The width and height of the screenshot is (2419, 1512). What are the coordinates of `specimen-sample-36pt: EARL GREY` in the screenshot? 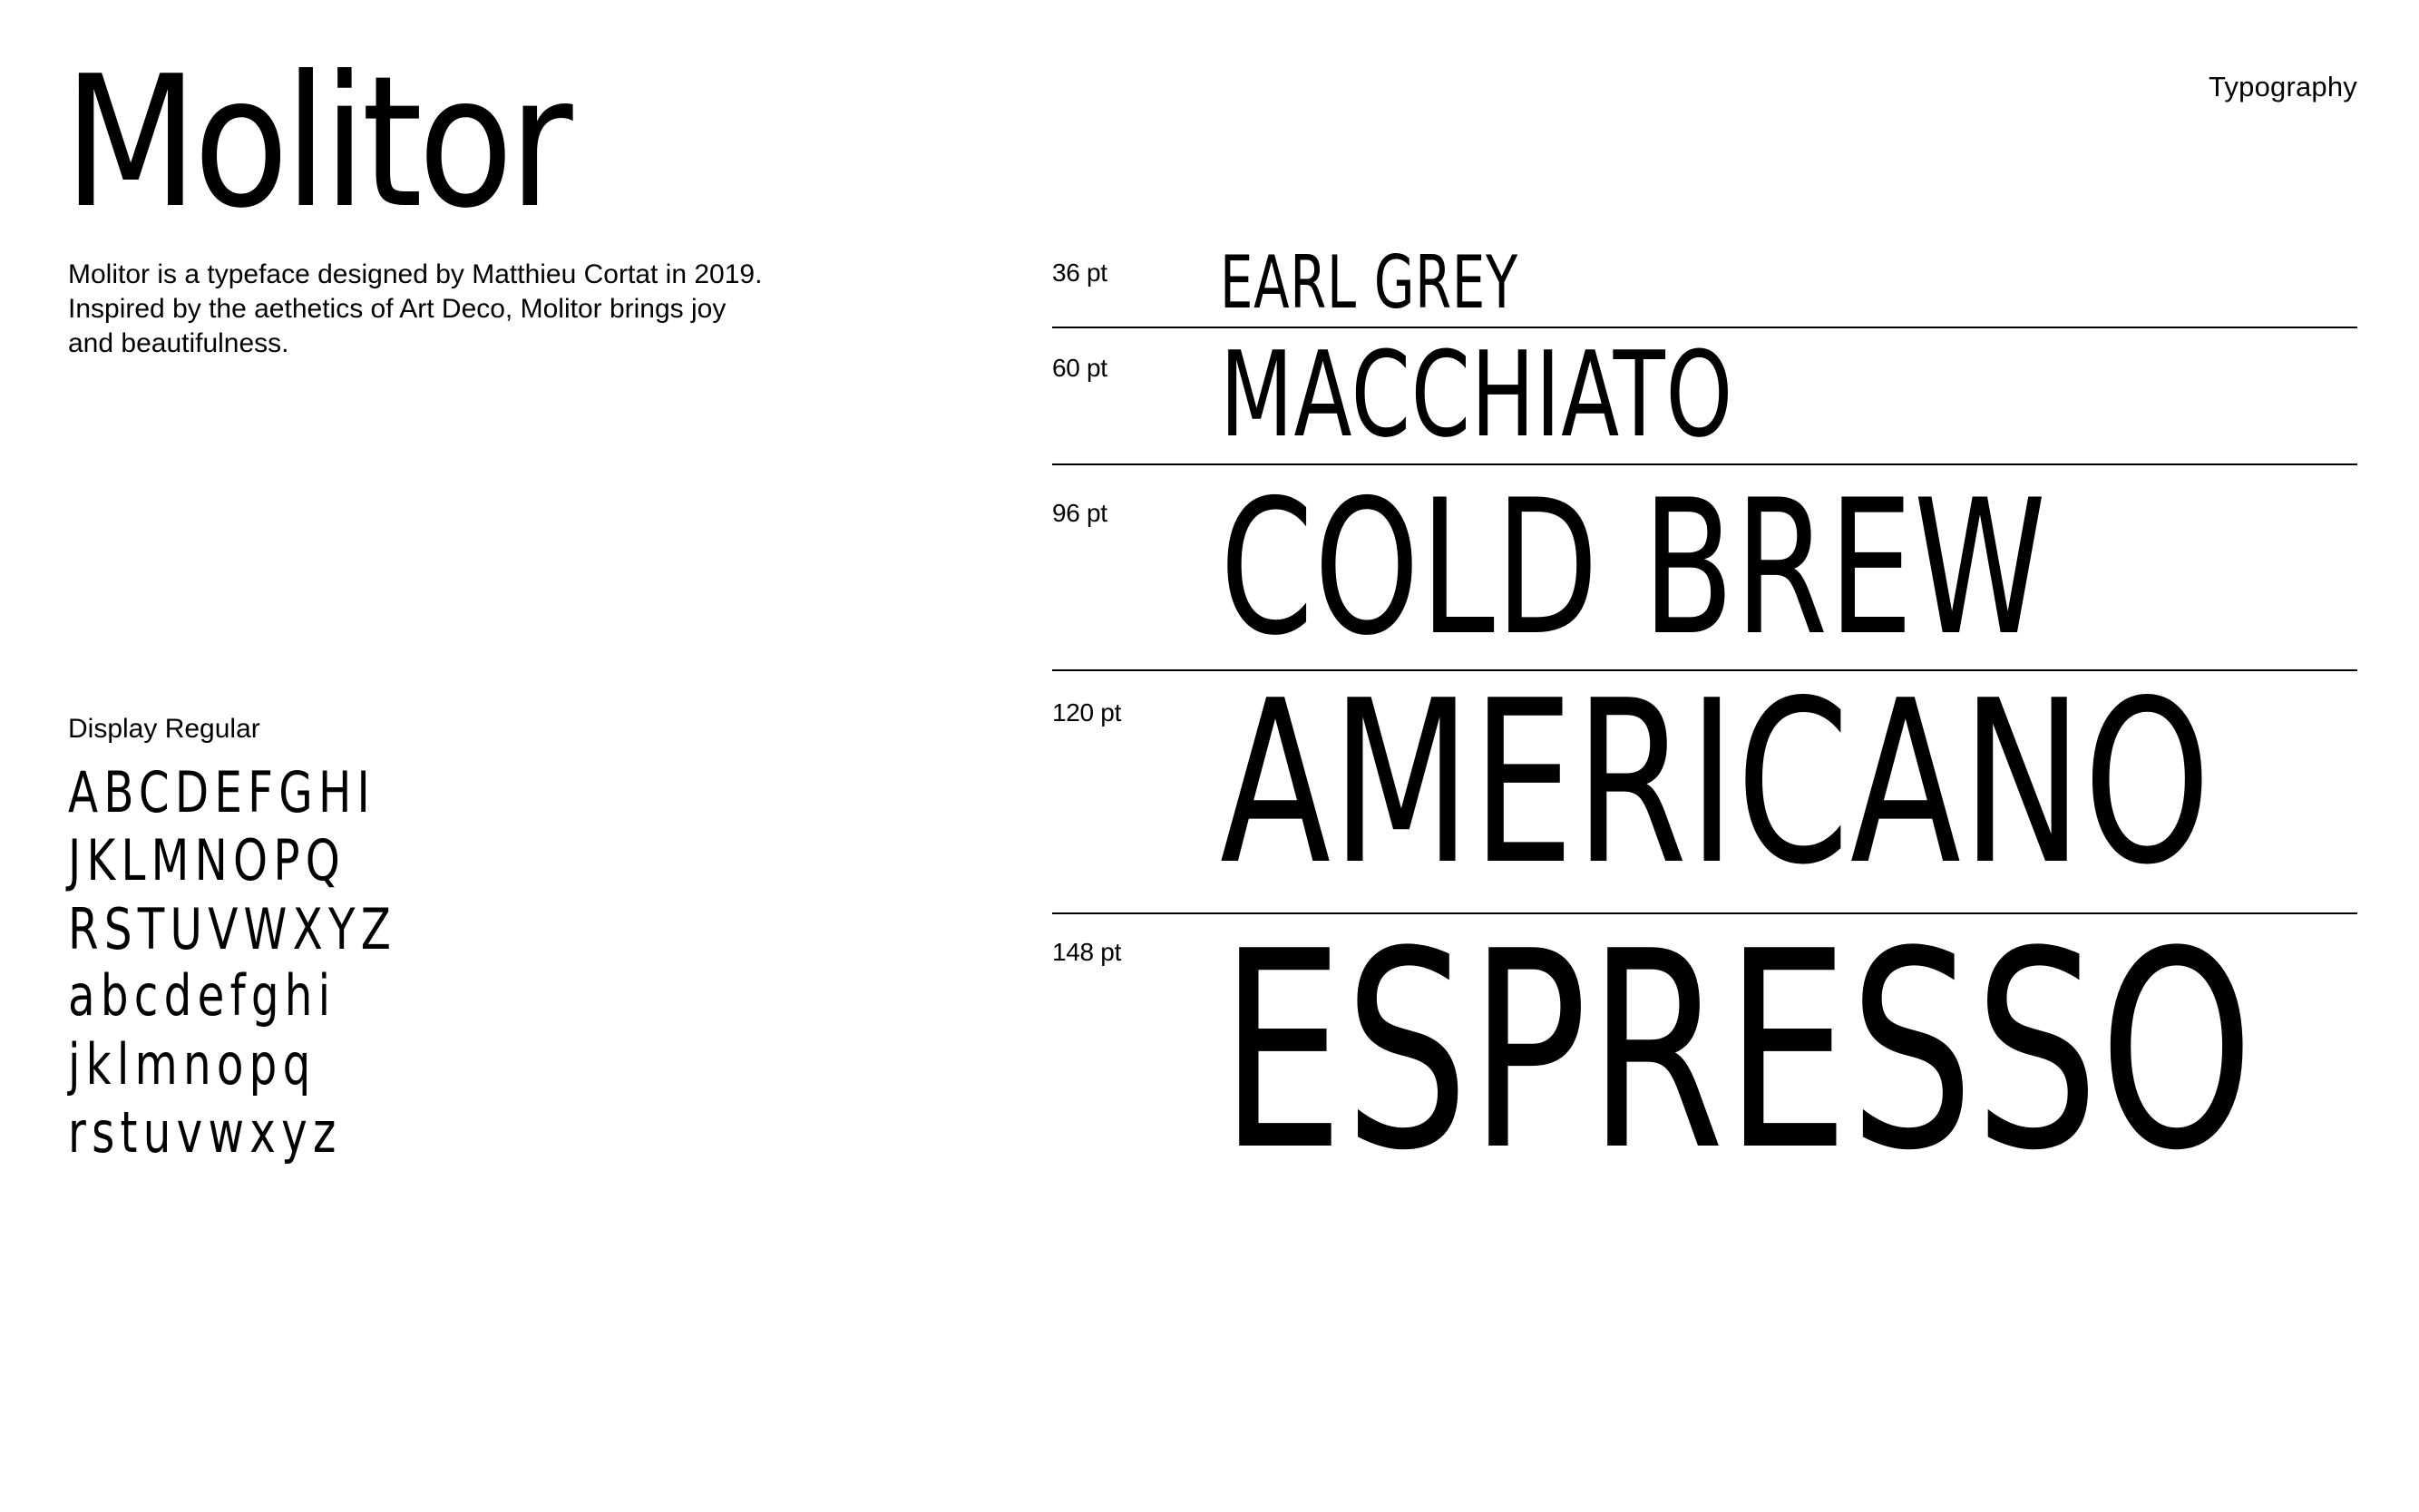 It's located at (1369, 282).